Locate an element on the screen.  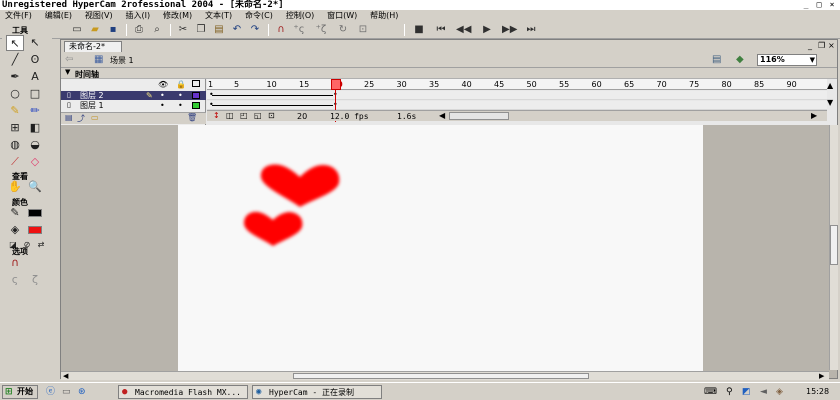
scroll-right-icon: ▶ is located at coordinates (814, 115).